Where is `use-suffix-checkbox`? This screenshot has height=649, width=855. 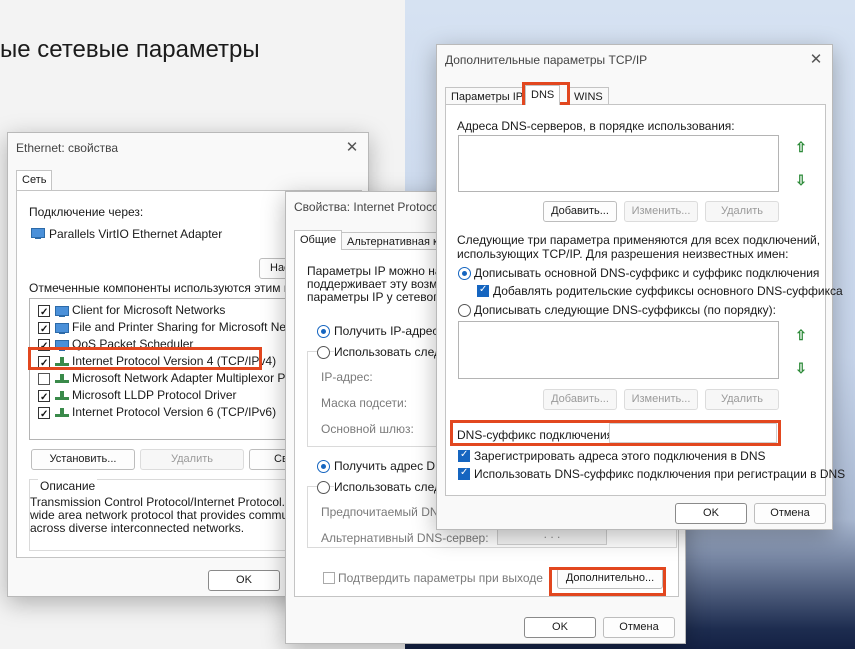 use-suffix-checkbox is located at coordinates (464, 473).